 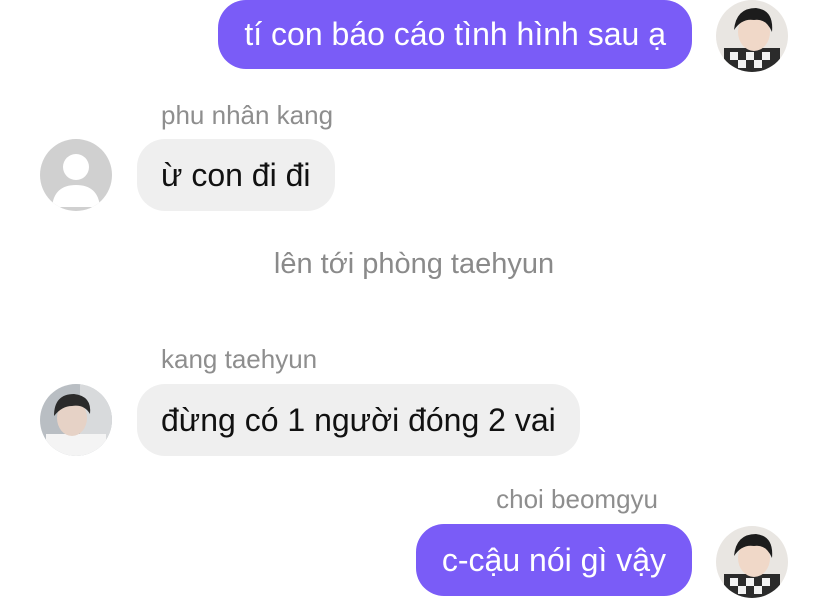 I want to click on sender-name: kang taehyun, so click(x=239, y=359).